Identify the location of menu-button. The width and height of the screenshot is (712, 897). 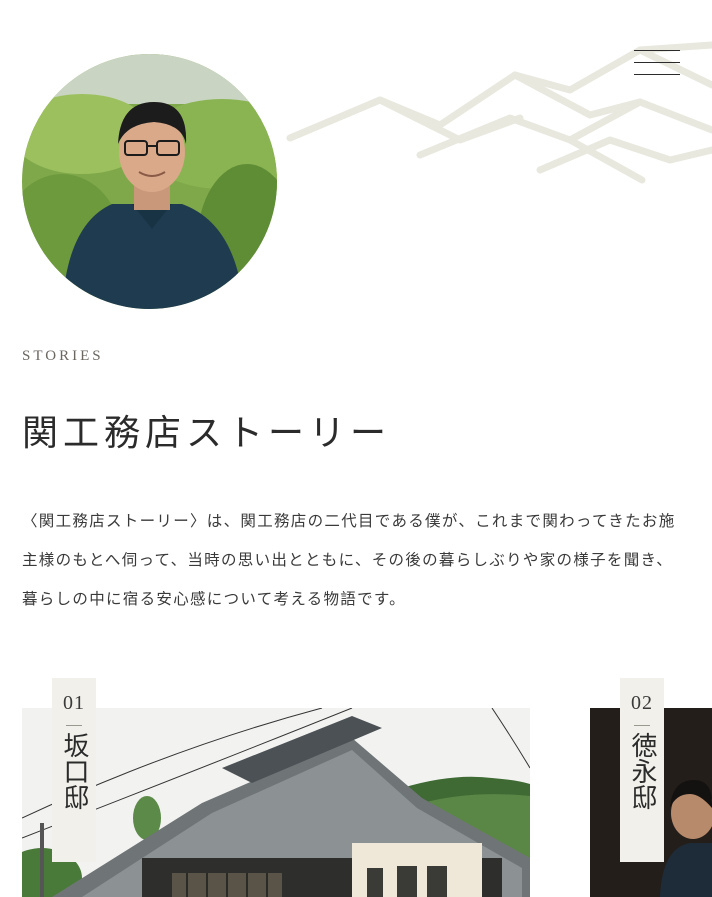
(657, 63).